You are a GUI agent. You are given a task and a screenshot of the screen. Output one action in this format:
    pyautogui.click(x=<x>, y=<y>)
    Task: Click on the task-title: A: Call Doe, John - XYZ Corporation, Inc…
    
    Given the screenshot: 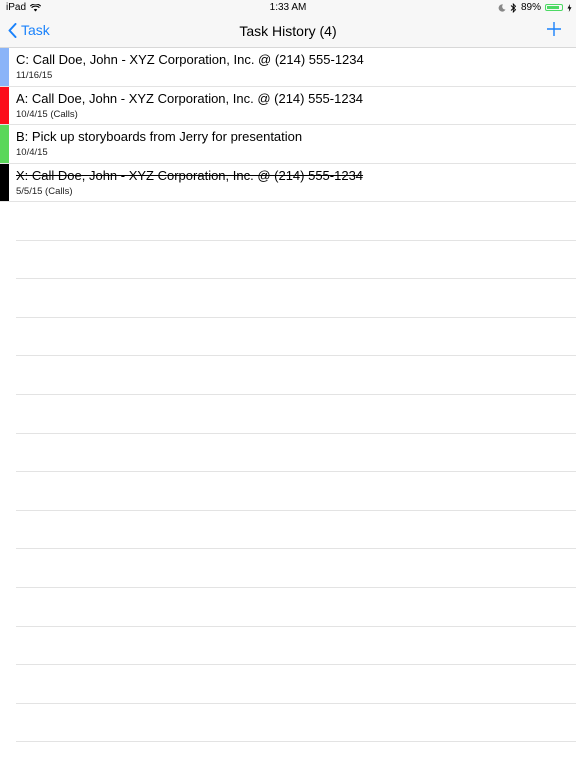 What is the action you would take?
    pyautogui.click(x=190, y=98)
    